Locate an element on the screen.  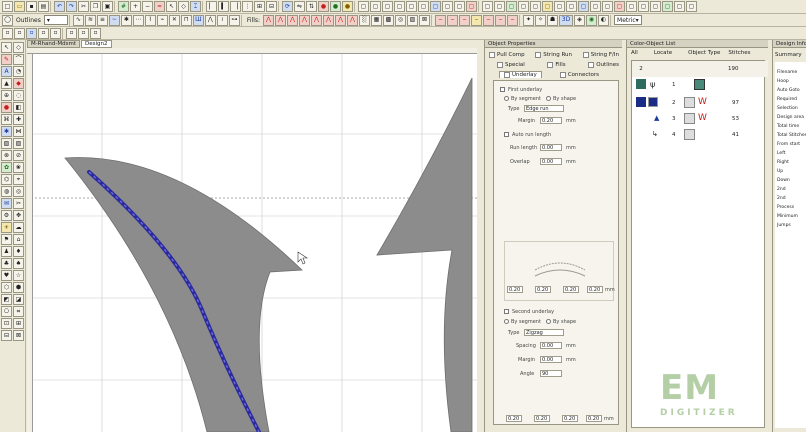
lt-27-icon: ⚙ is located at coordinates (6, 215).